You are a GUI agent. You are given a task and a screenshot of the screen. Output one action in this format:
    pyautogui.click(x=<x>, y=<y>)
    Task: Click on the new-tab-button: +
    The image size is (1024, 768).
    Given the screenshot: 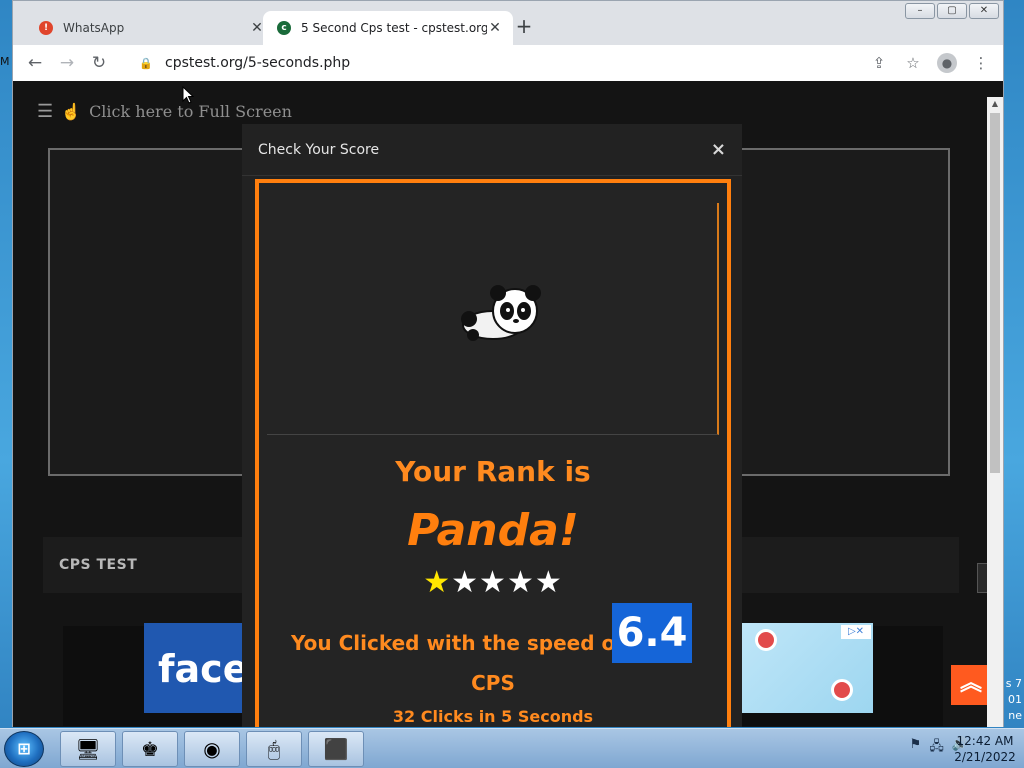 What is the action you would take?
    pyautogui.click(x=524, y=26)
    